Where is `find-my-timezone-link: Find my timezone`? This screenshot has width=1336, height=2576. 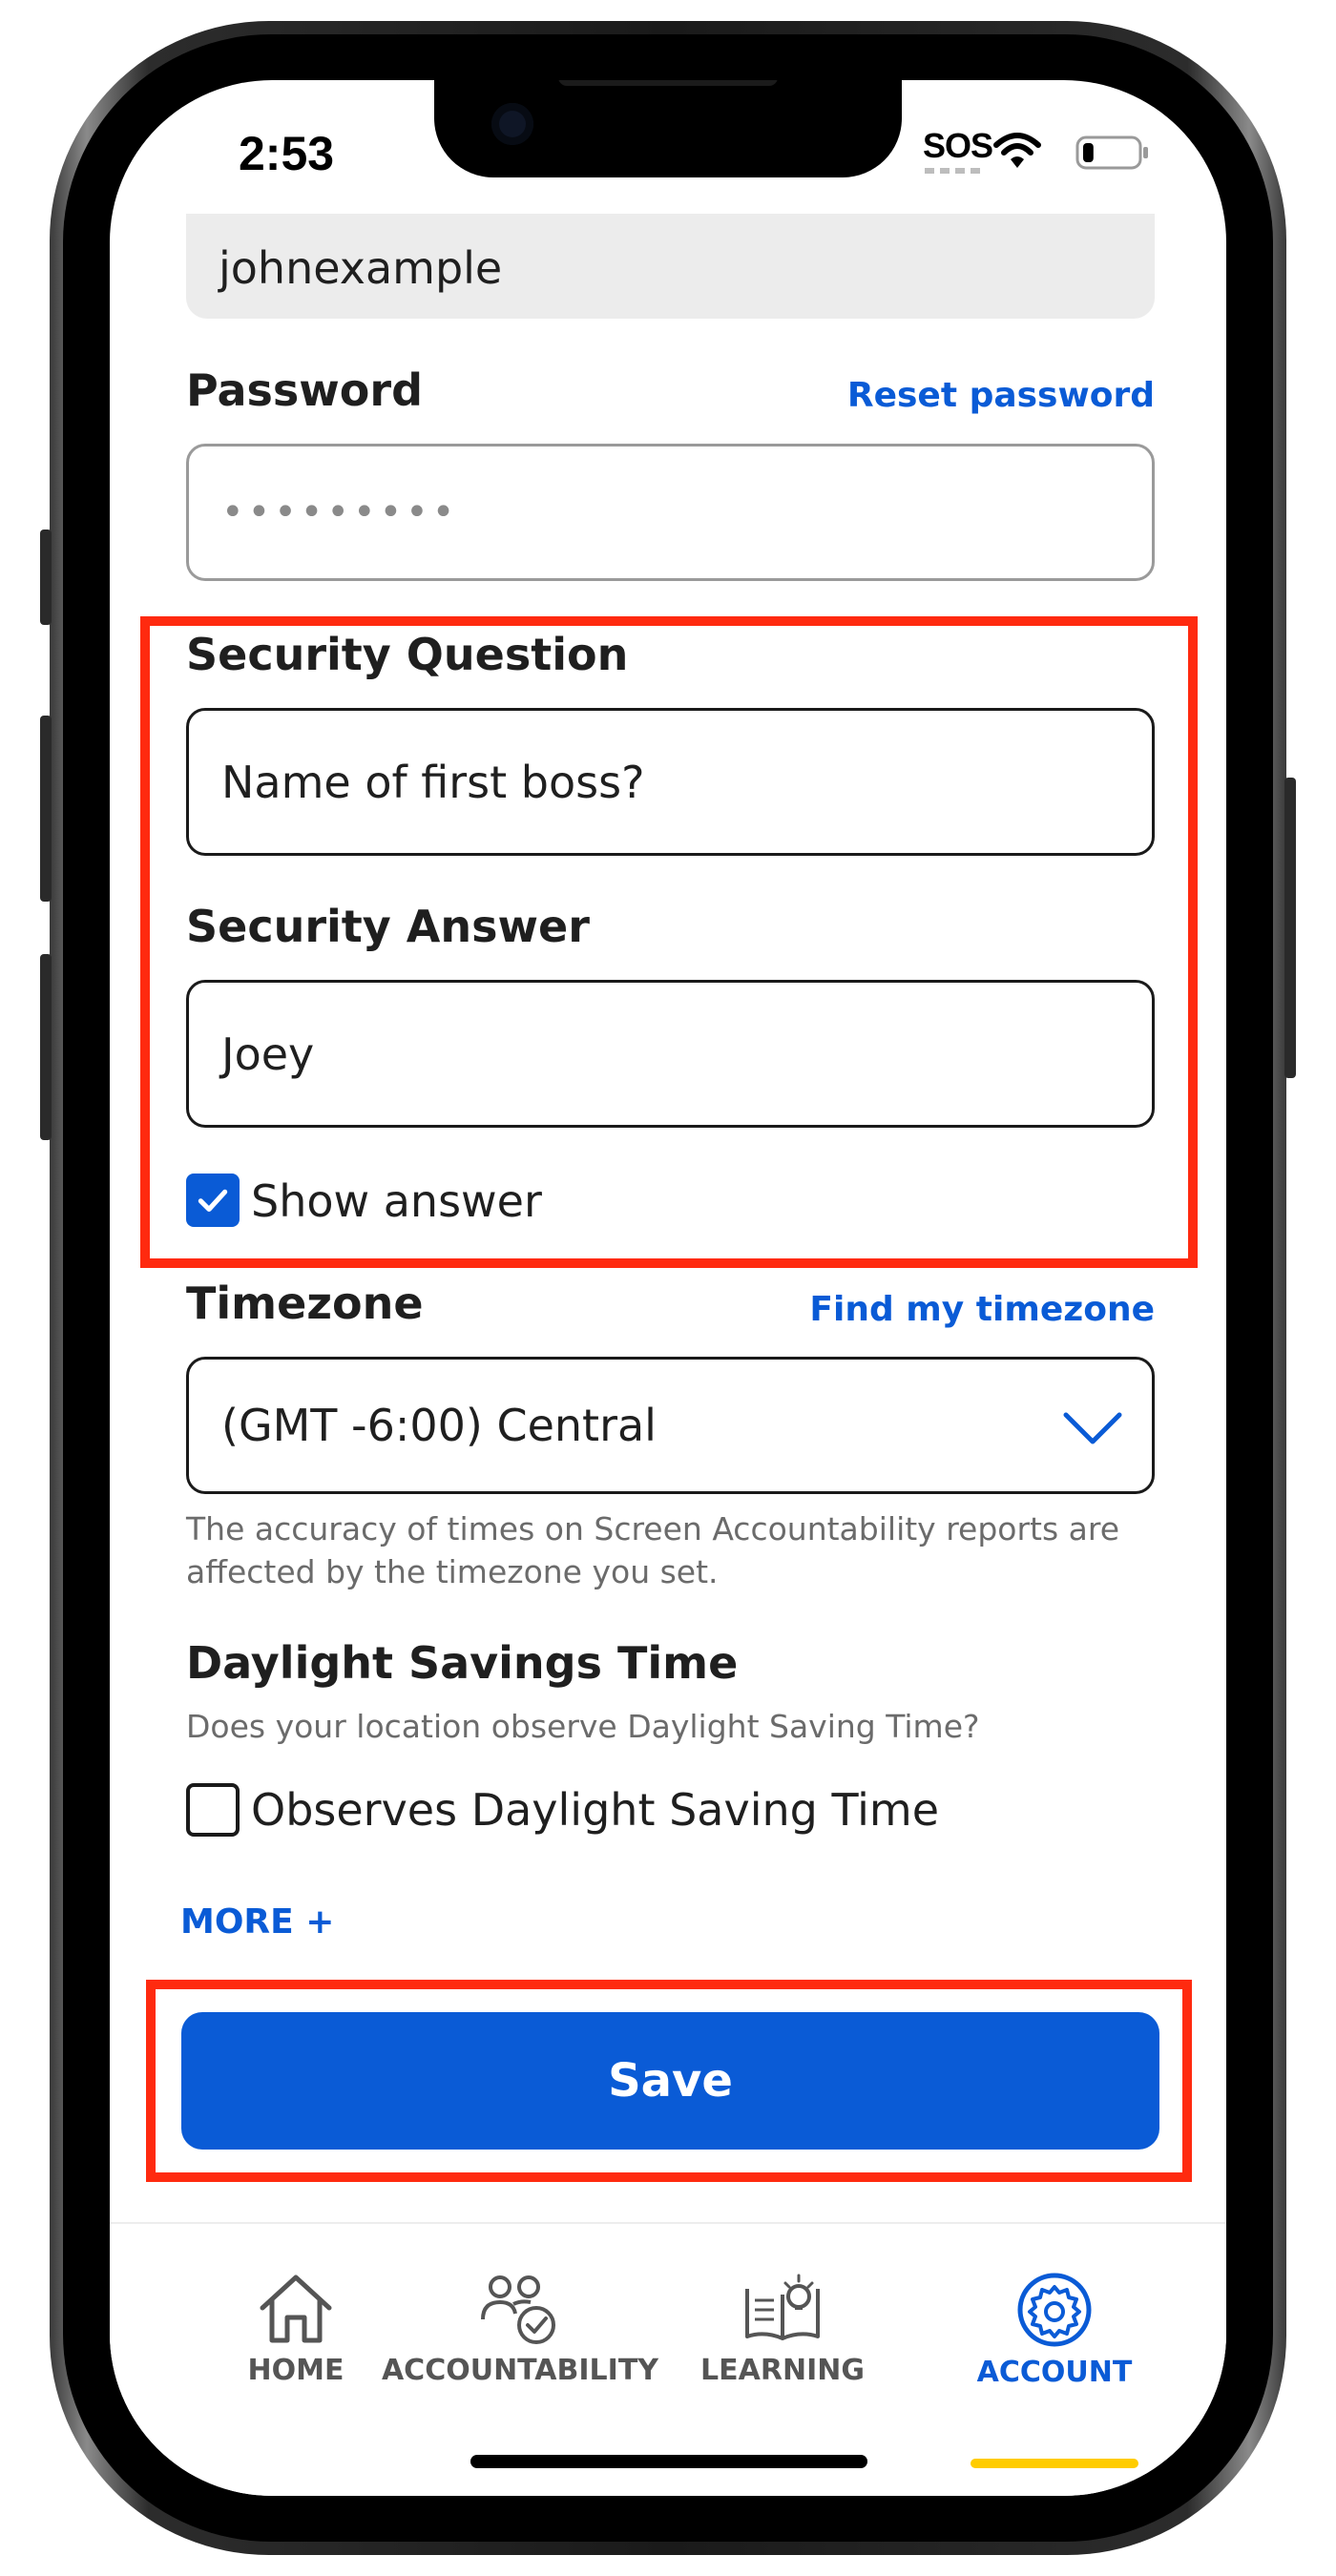
find-my-timezone-link: Find my timezone is located at coordinates (982, 1309).